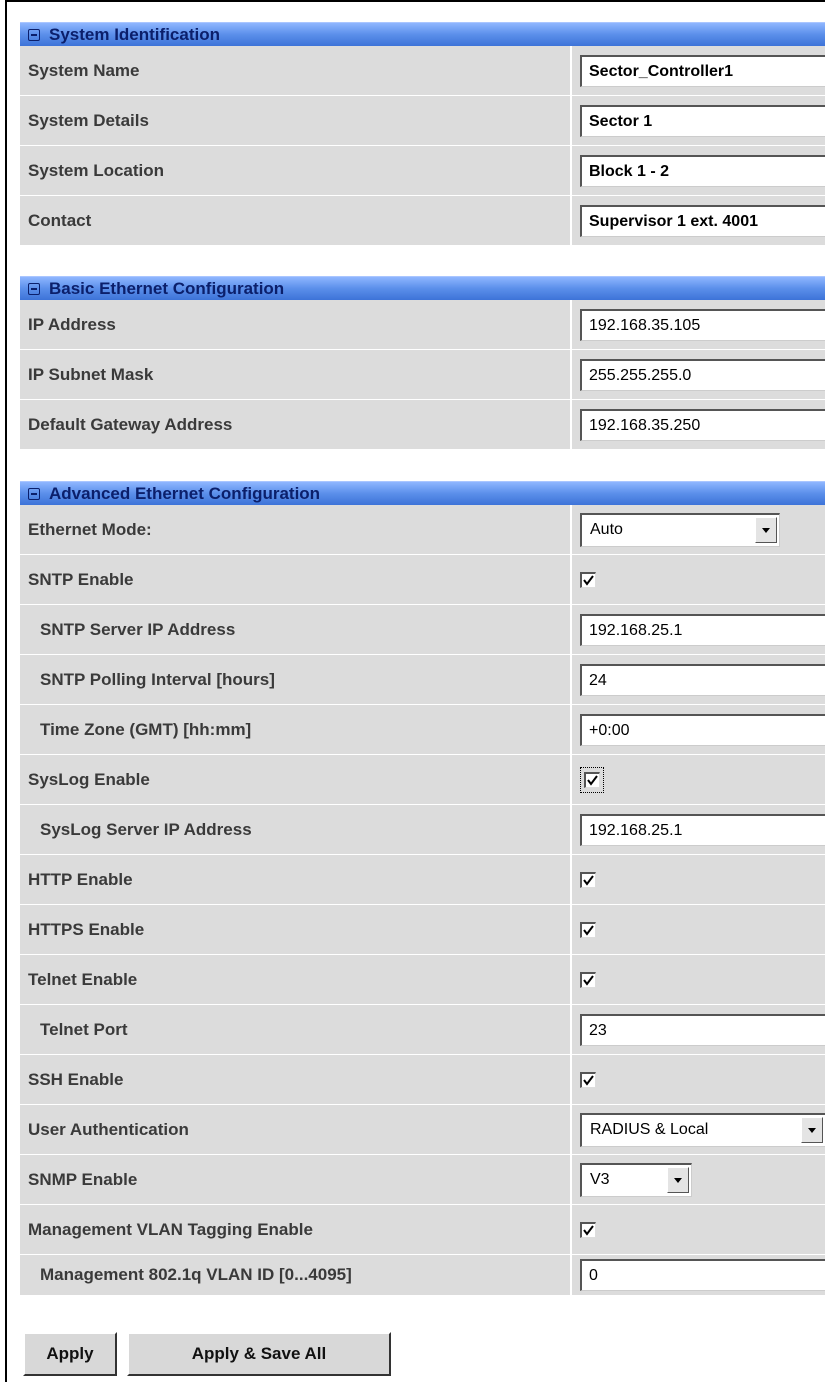  I want to click on https-enable-label: HTTPS Enable, so click(296, 929).